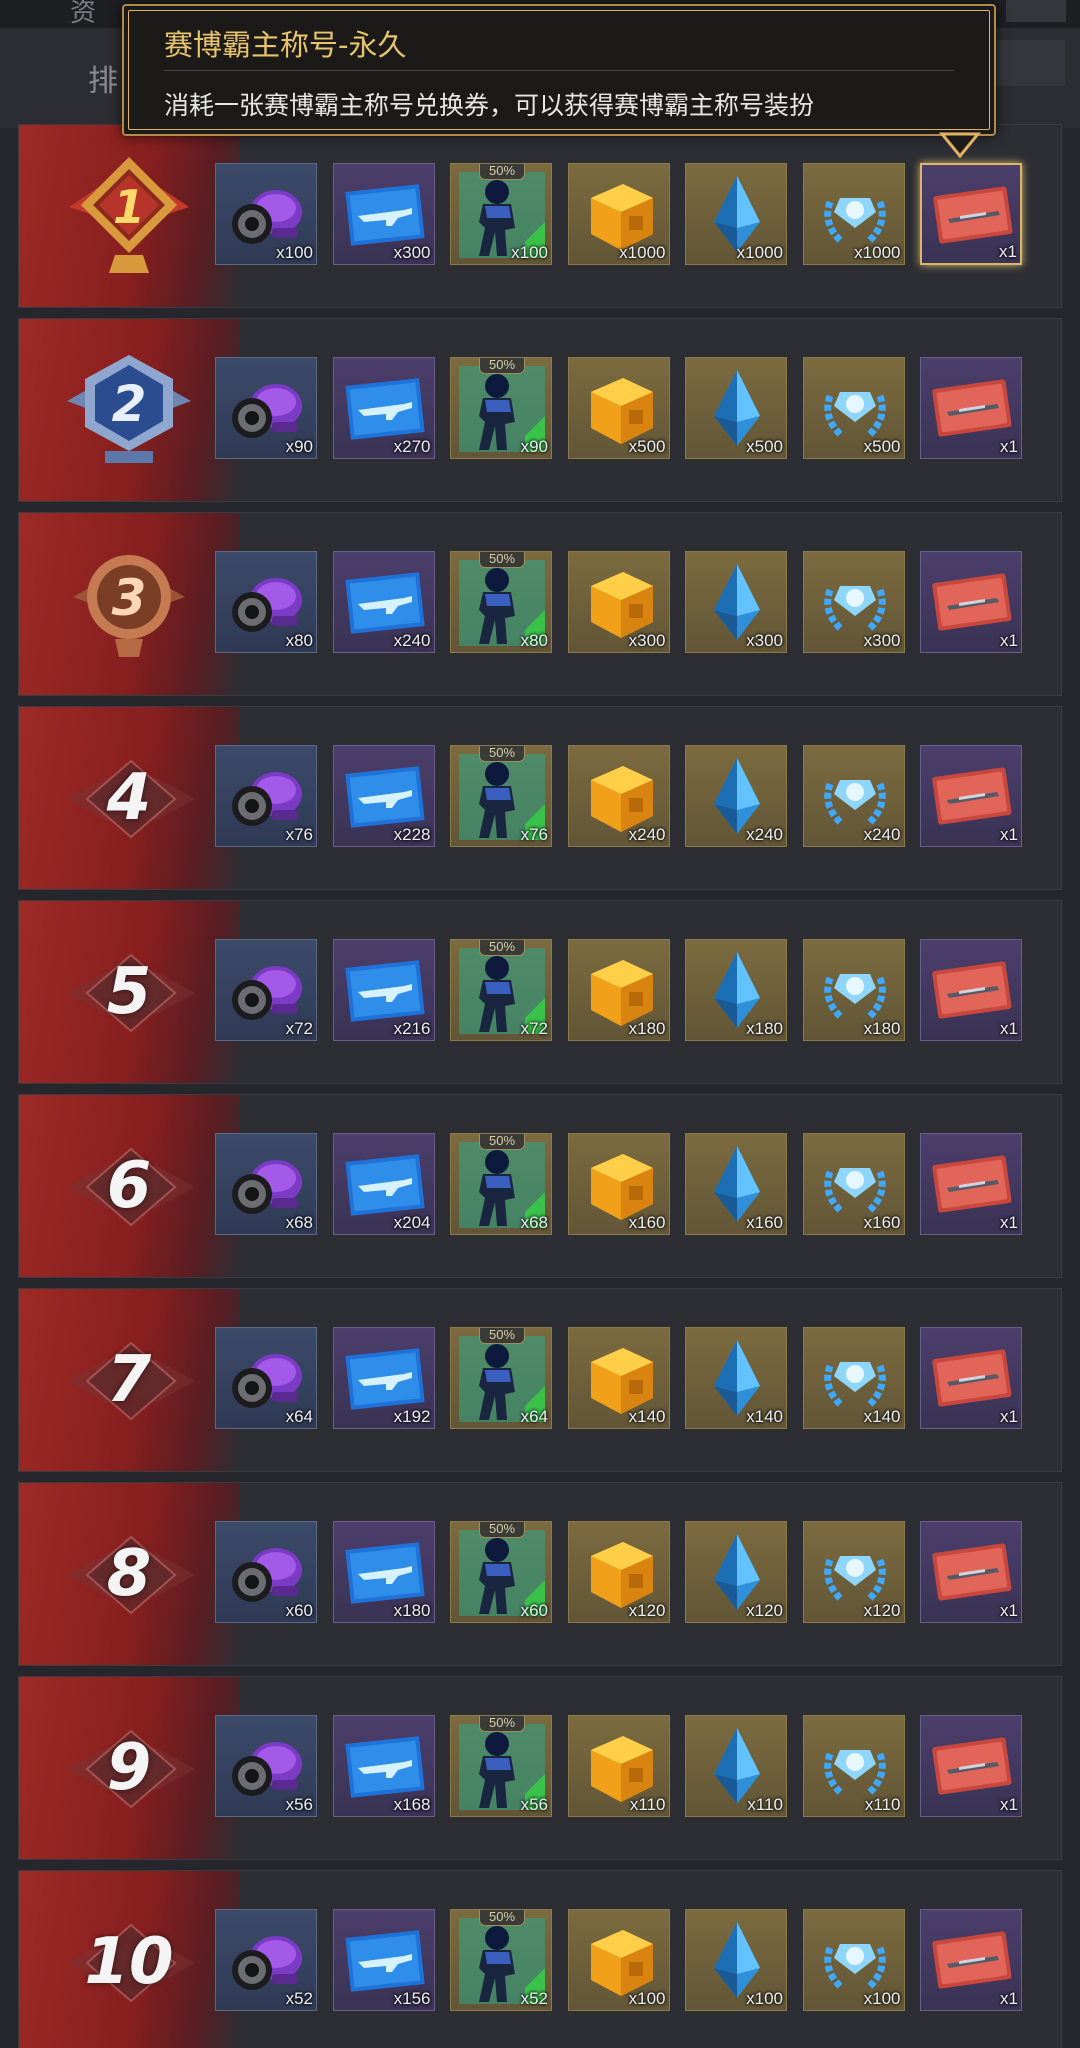  I want to click on reward-item-blue-crystal: x100, so click(736, 1960).